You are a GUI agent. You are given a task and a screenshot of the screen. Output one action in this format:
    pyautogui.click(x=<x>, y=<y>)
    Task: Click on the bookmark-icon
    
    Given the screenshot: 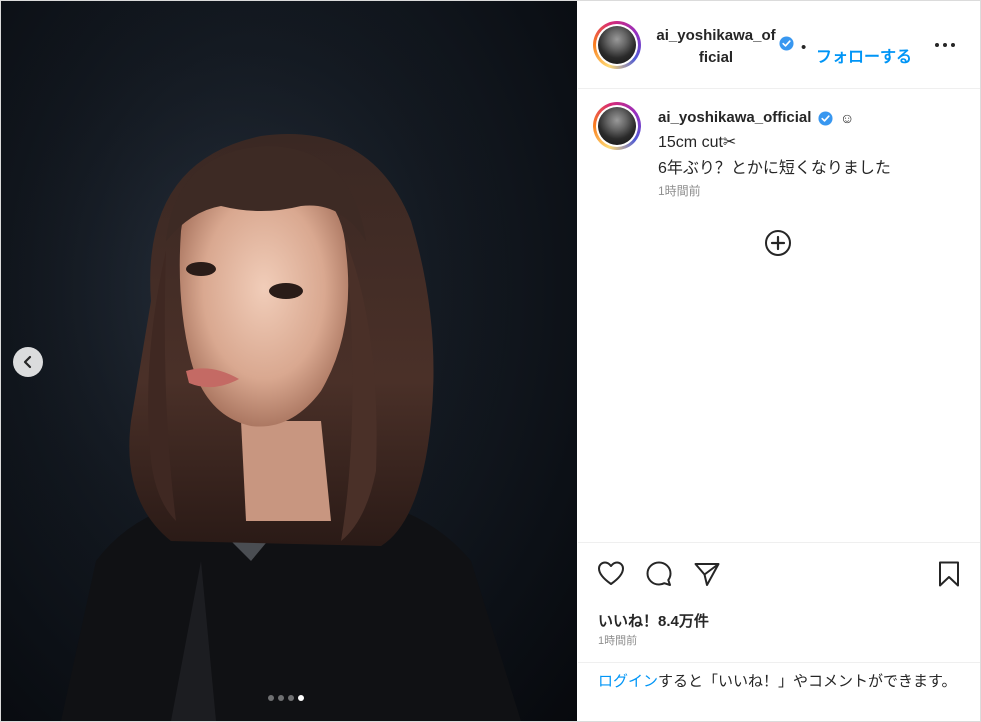 What is the action you would take?
    pyautogui.click(x=949, y=574)
    